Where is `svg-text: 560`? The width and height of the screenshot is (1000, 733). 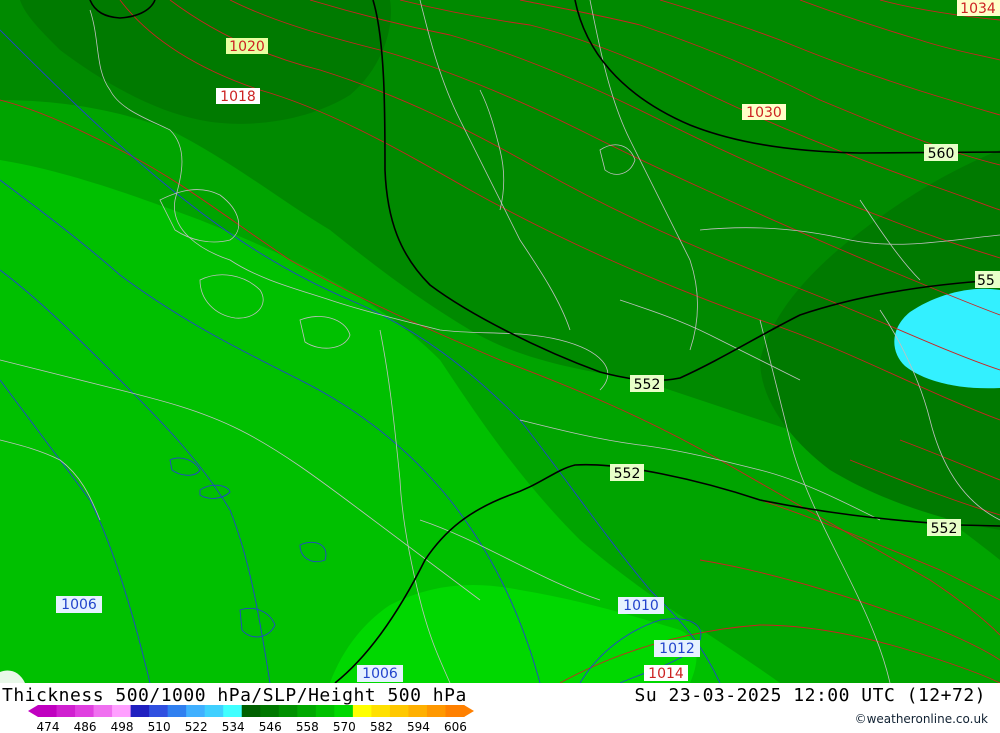 svg-text: 560 is located at coordinates (941, 154).